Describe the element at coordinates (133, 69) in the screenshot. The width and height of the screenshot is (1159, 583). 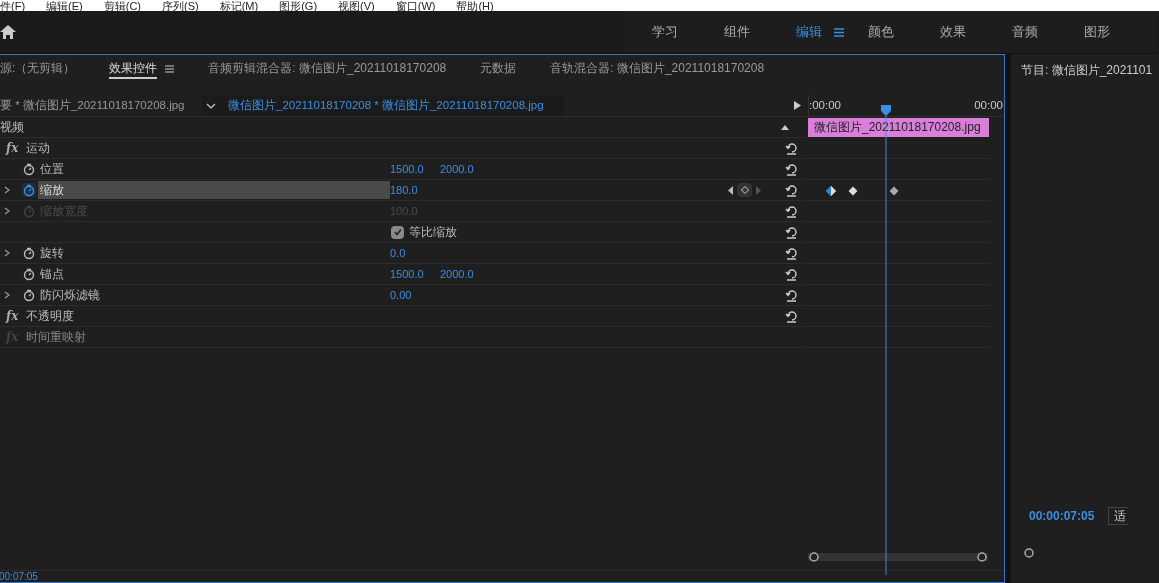
I see `panel-tab: 效果控件` at that location.